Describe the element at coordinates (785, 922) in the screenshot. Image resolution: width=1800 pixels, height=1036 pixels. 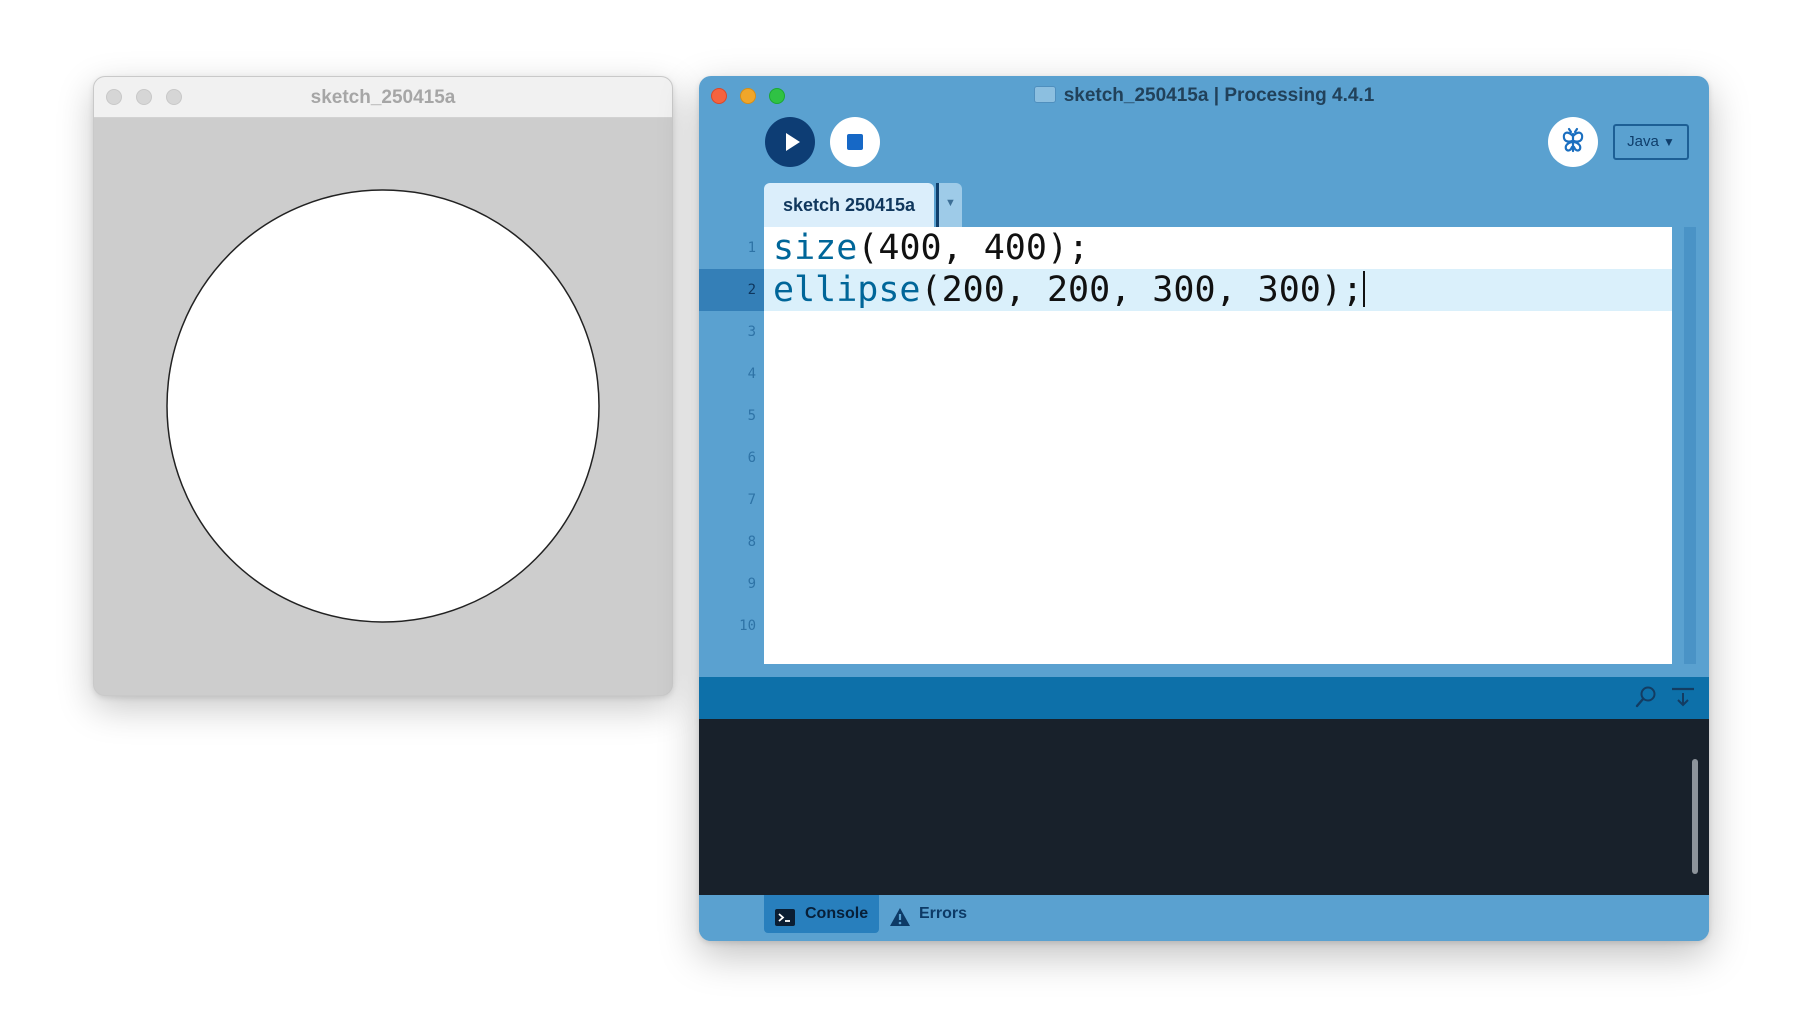
I see `terminal-icon` at that location.